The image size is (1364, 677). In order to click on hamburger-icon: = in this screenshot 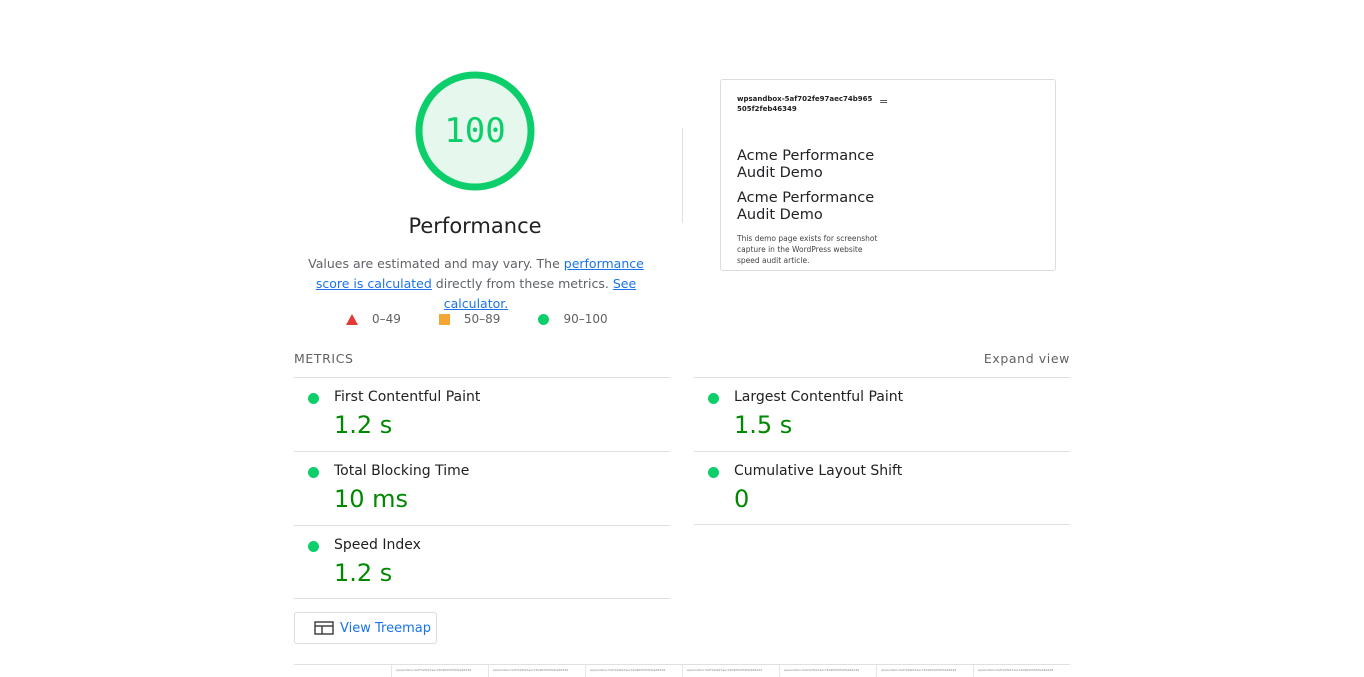, I will do `click(884, 101)`.